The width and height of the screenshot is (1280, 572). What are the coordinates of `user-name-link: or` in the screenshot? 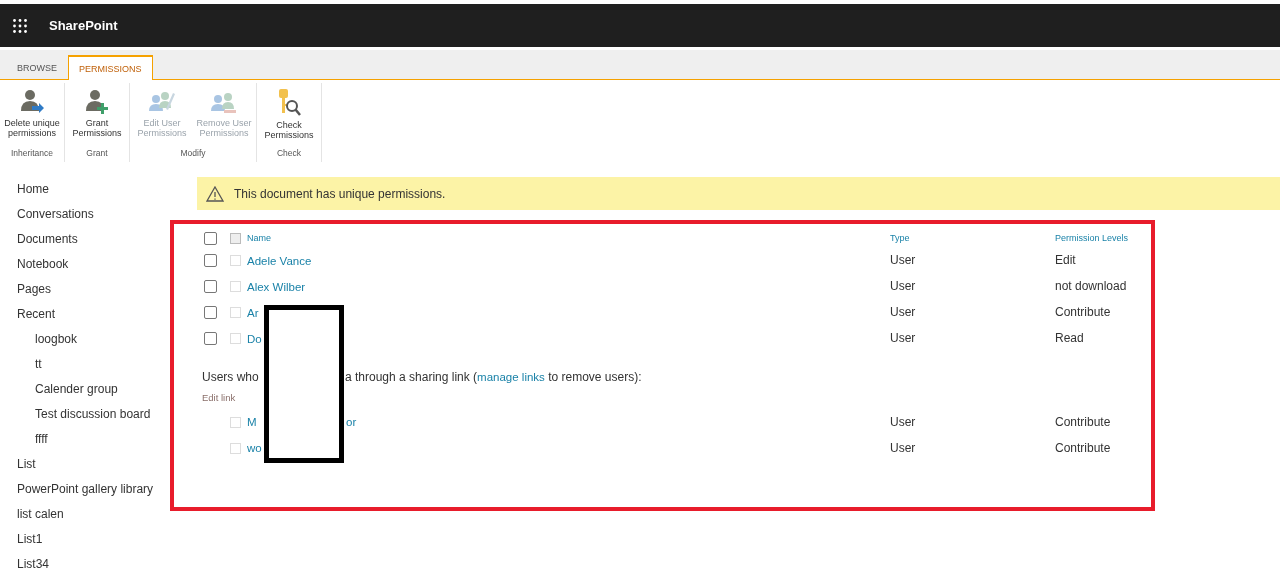 It's located at (351, 422).